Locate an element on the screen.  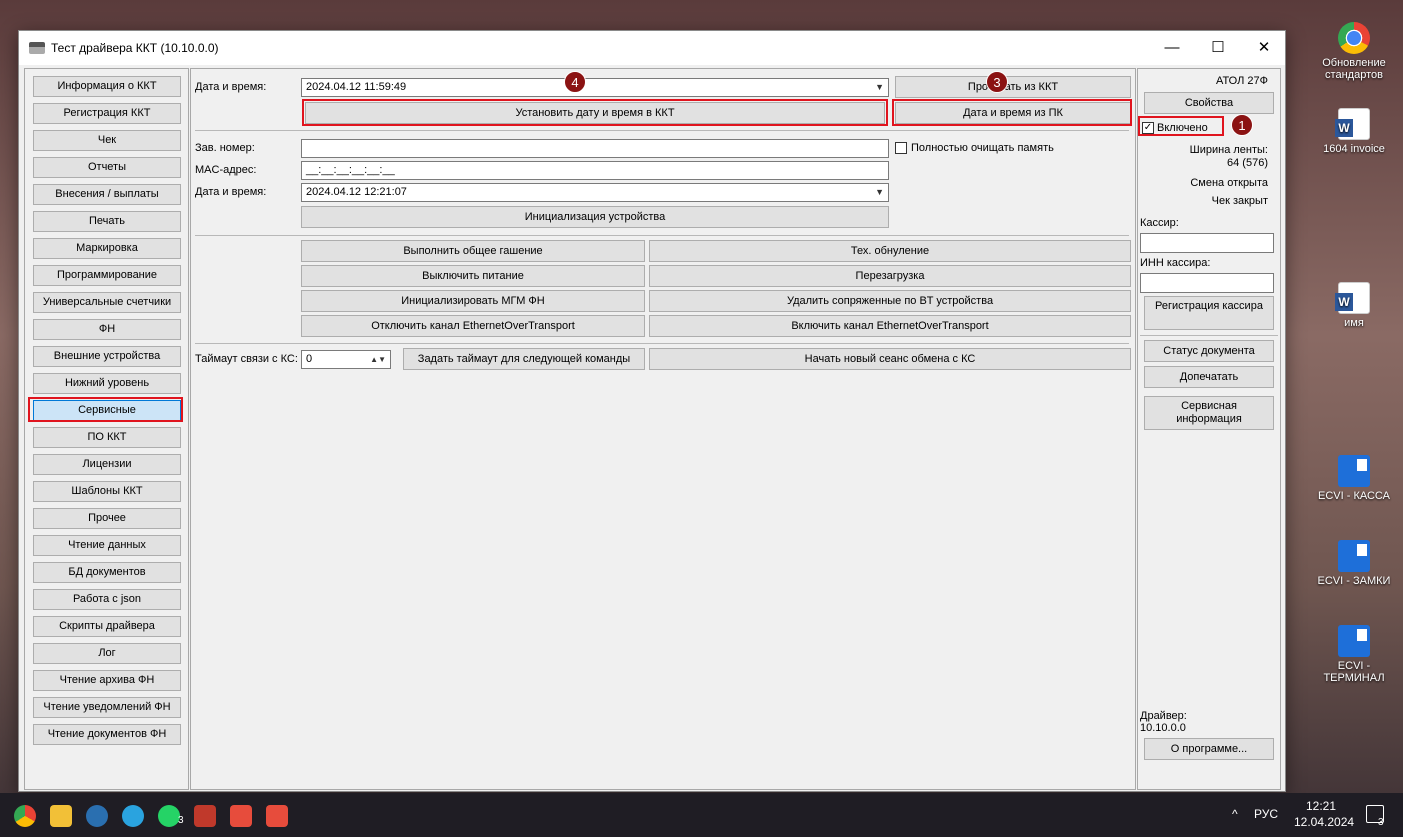
desktop-icon-ecvi-kassa: ECVI - КАССА is located at coordinates (1354, 478).